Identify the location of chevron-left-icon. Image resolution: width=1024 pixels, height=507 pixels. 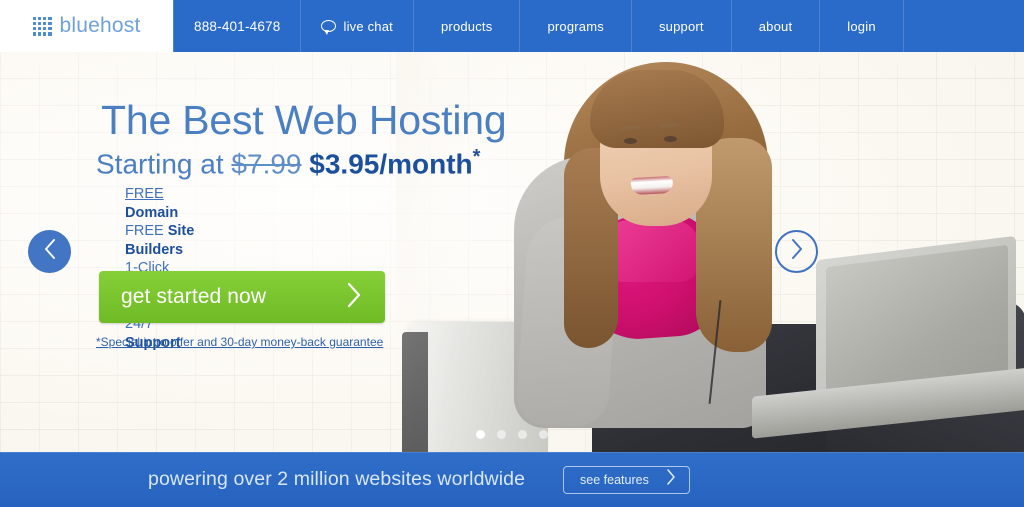
(50, 251).